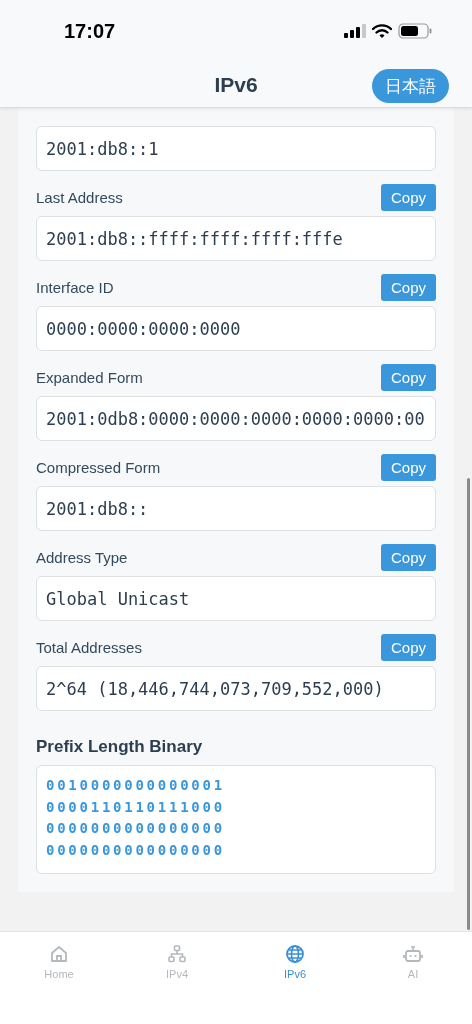 This screenshot has height=1024, width=472. What do you see at coordinates (382, 31) in the screenshot?
I see `wifi-icon` at bounding box center [382, 31].